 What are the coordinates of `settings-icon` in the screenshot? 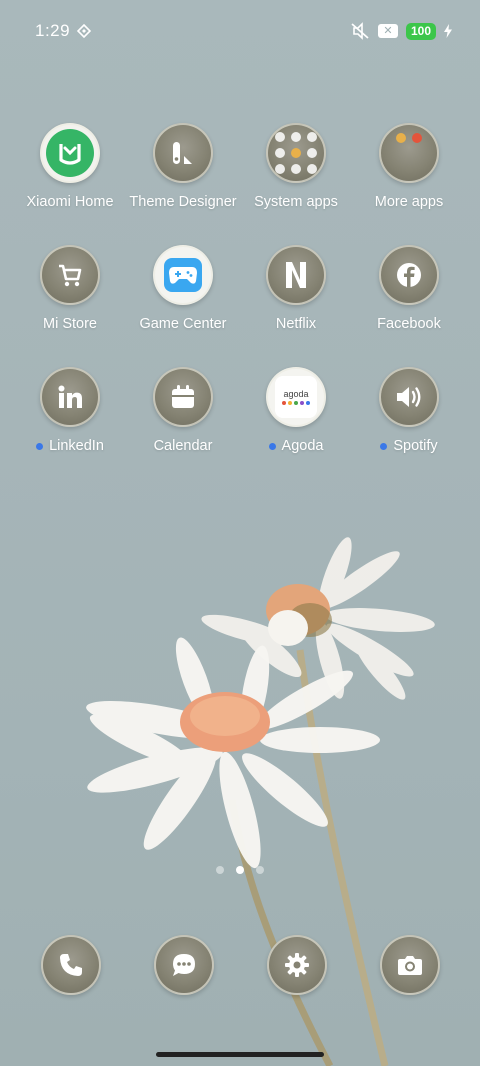 It's located at (297, 965).